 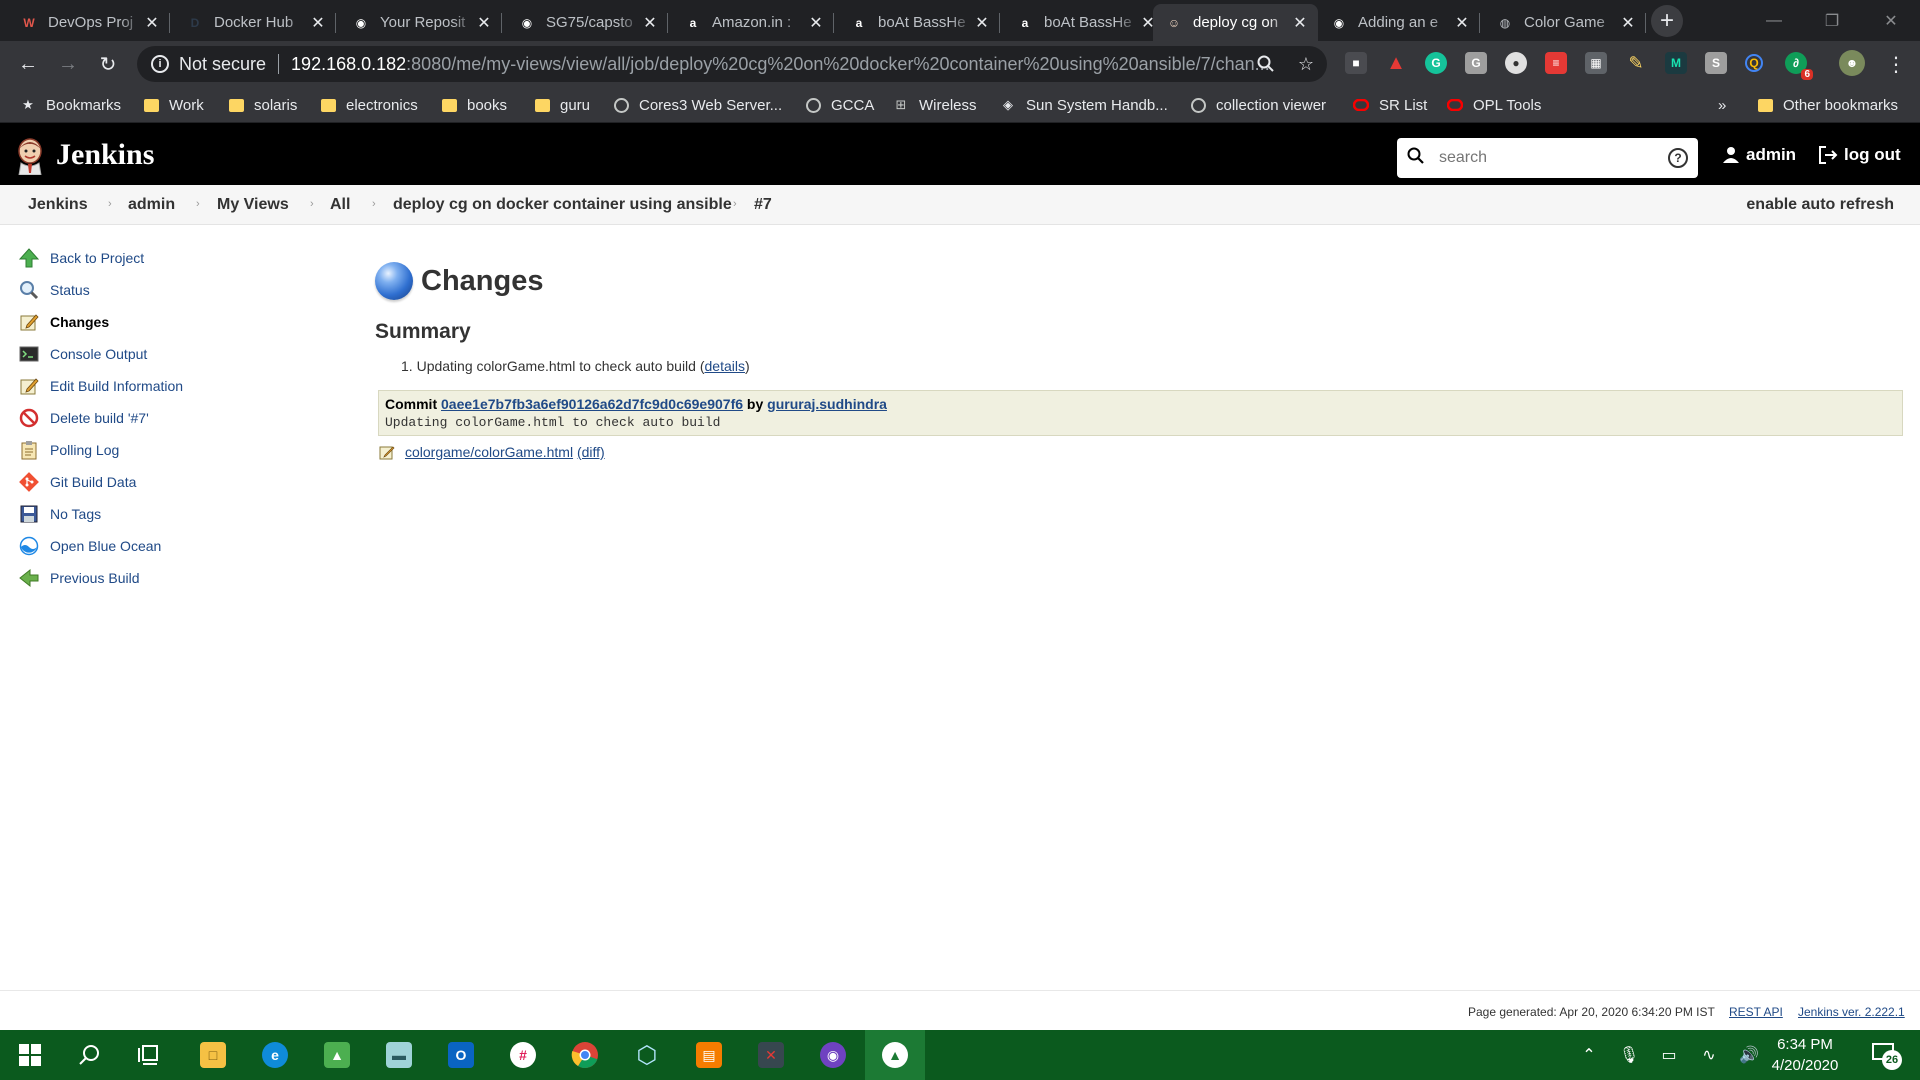 What do you see at coordinates (1436, 63) in the screenshot?
I see `grammarly-icon: G` at bounding box center [1436, 63].